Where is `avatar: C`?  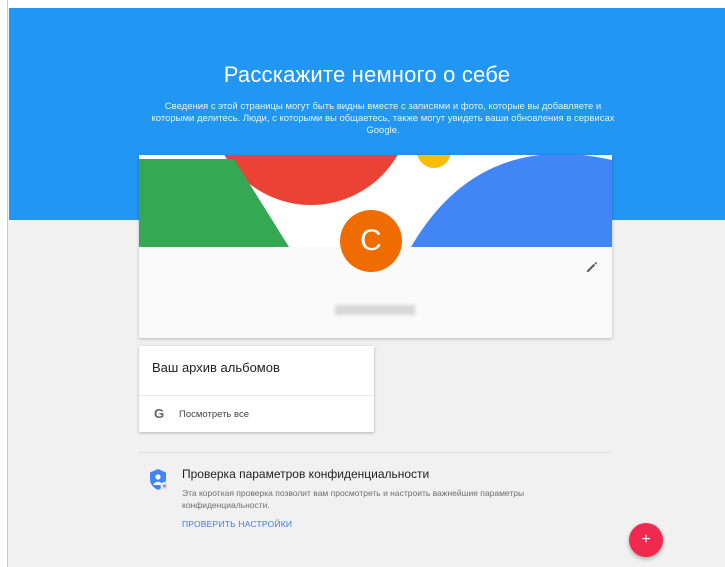 avatar: C is located at coordinates (371, 241).